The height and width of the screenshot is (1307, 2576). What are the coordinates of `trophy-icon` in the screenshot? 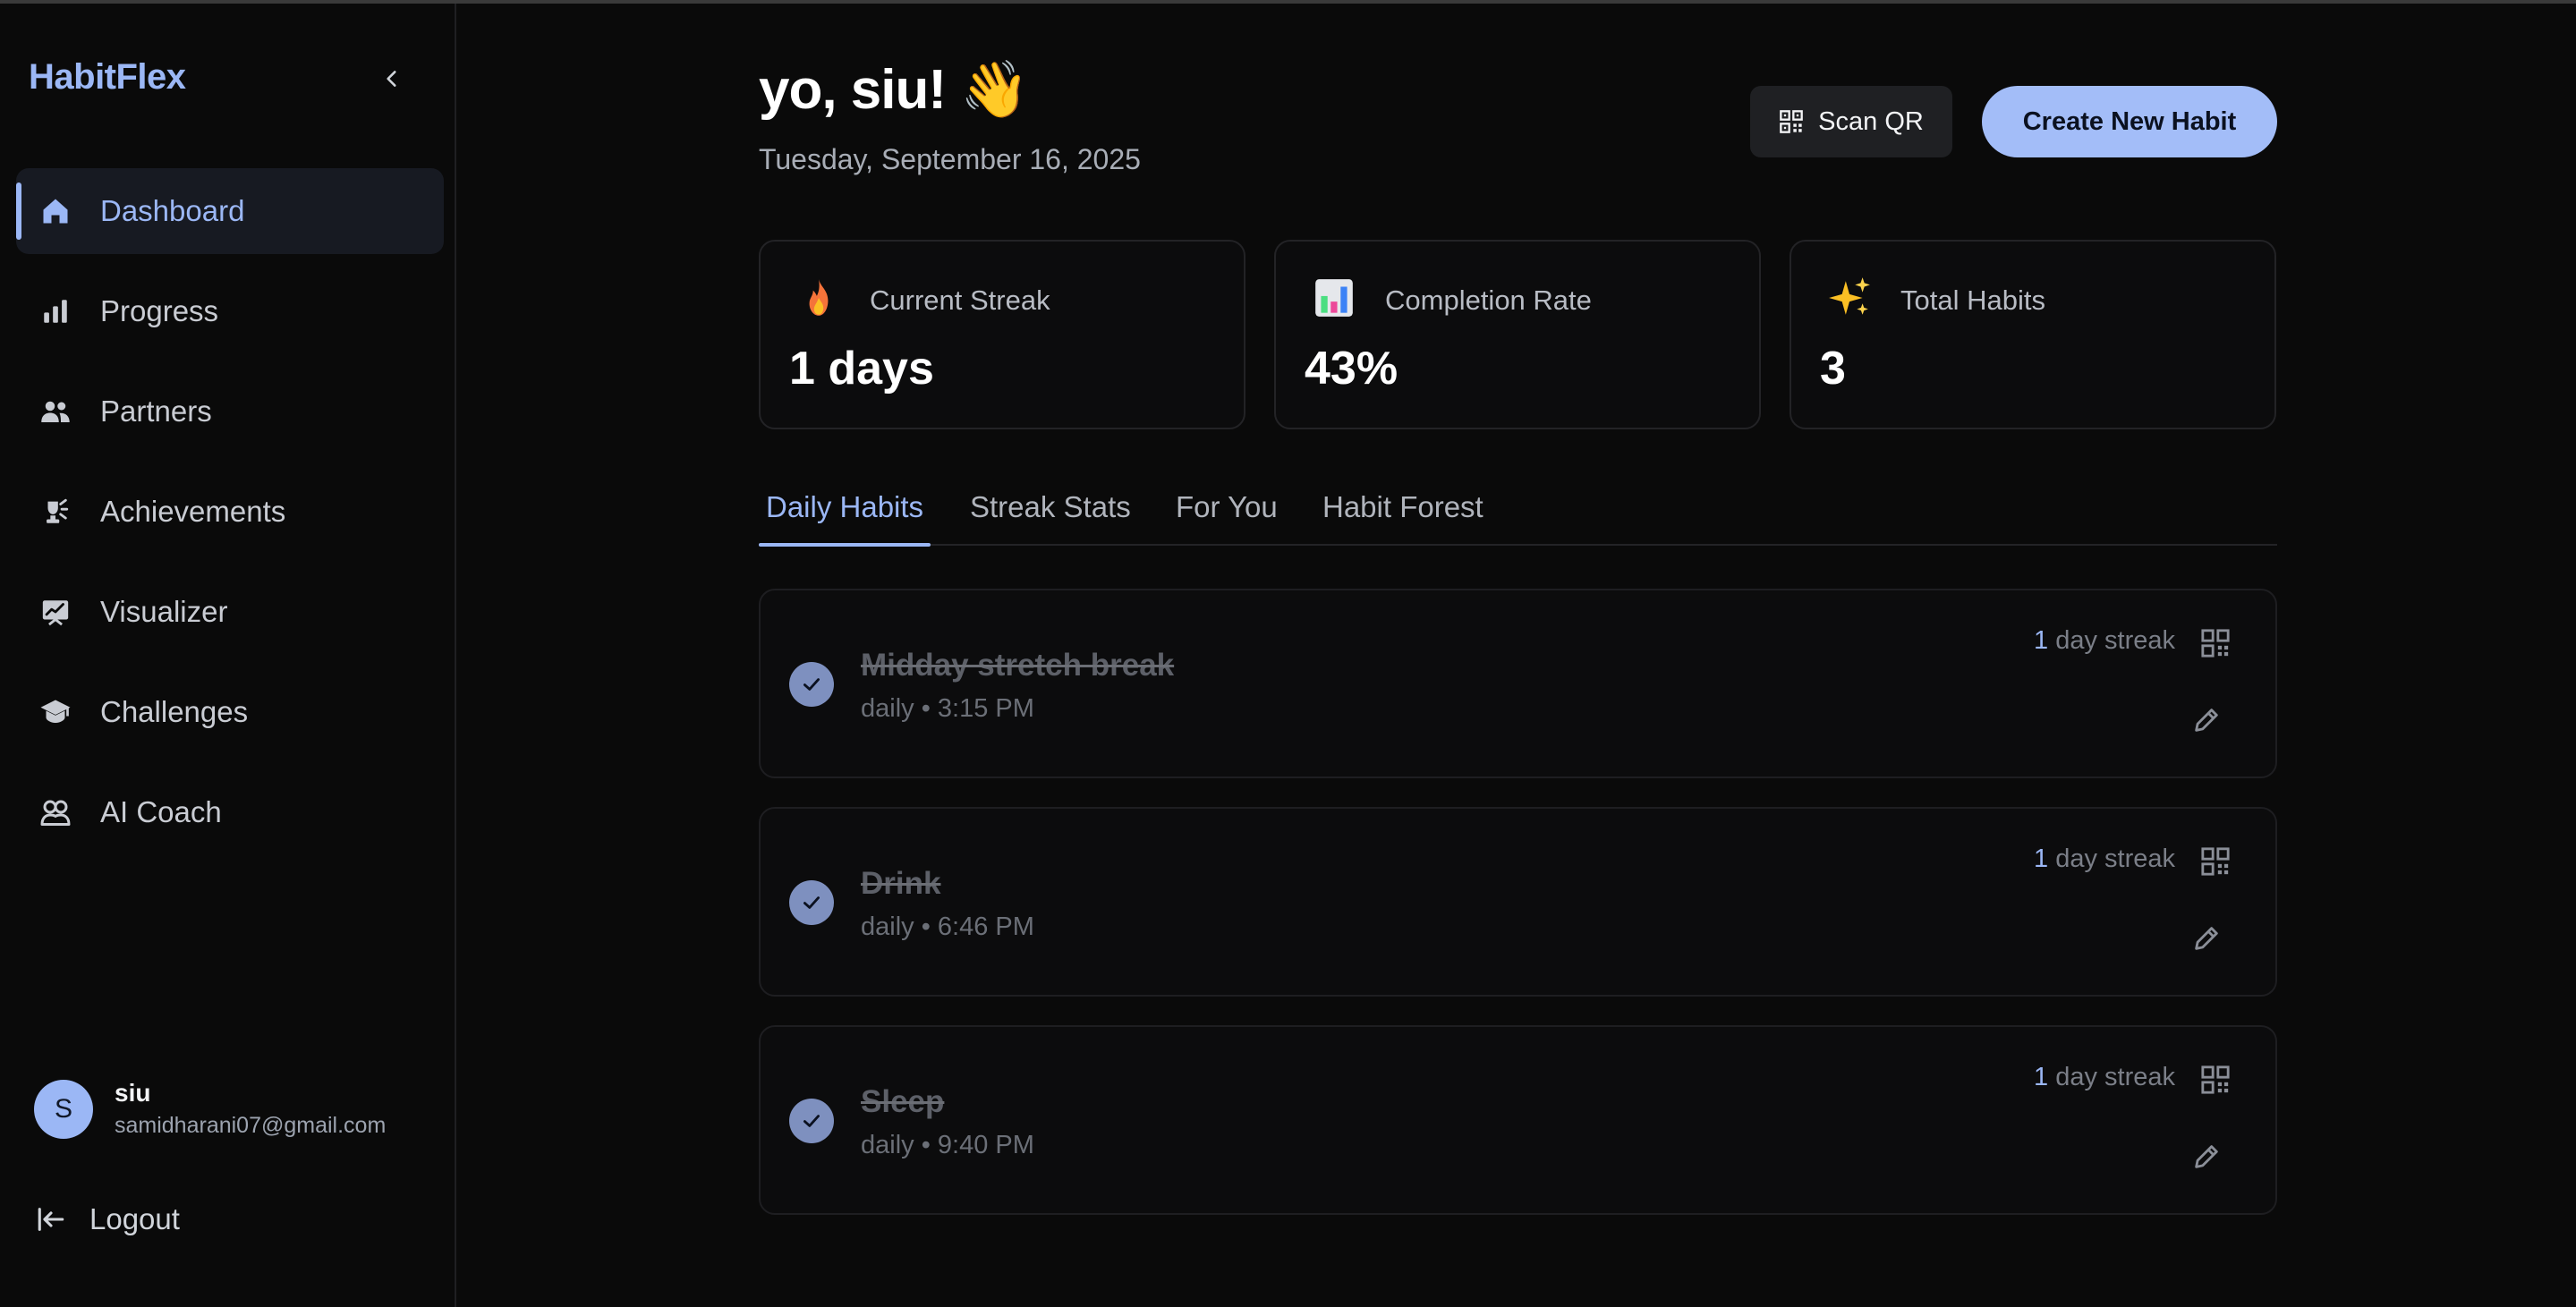 It's located at (55, 512).